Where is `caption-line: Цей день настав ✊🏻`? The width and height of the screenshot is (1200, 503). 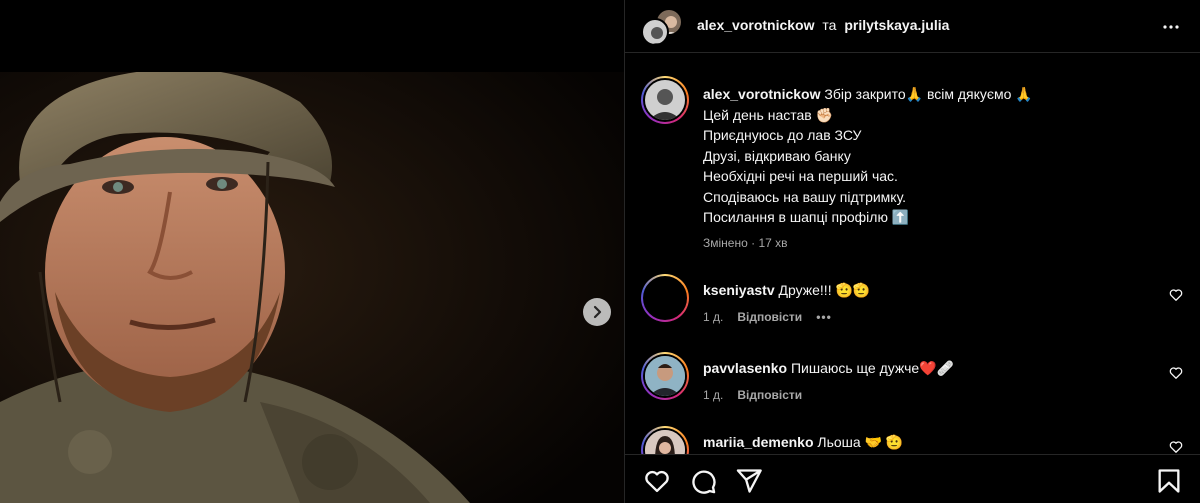 caption-line: Цей день настав ✊🏻 is located at coordinates (768, 114).